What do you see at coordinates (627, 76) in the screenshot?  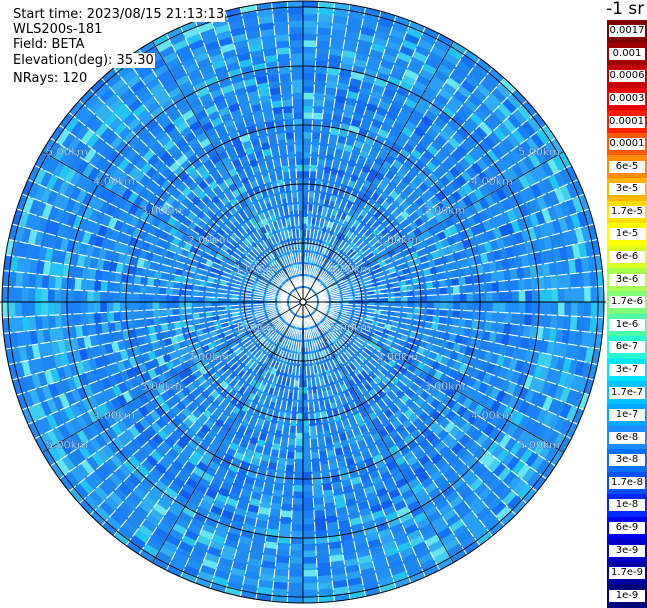 I see `colorbar-tick-label: 0.0006` at bounding box center [627, 76].